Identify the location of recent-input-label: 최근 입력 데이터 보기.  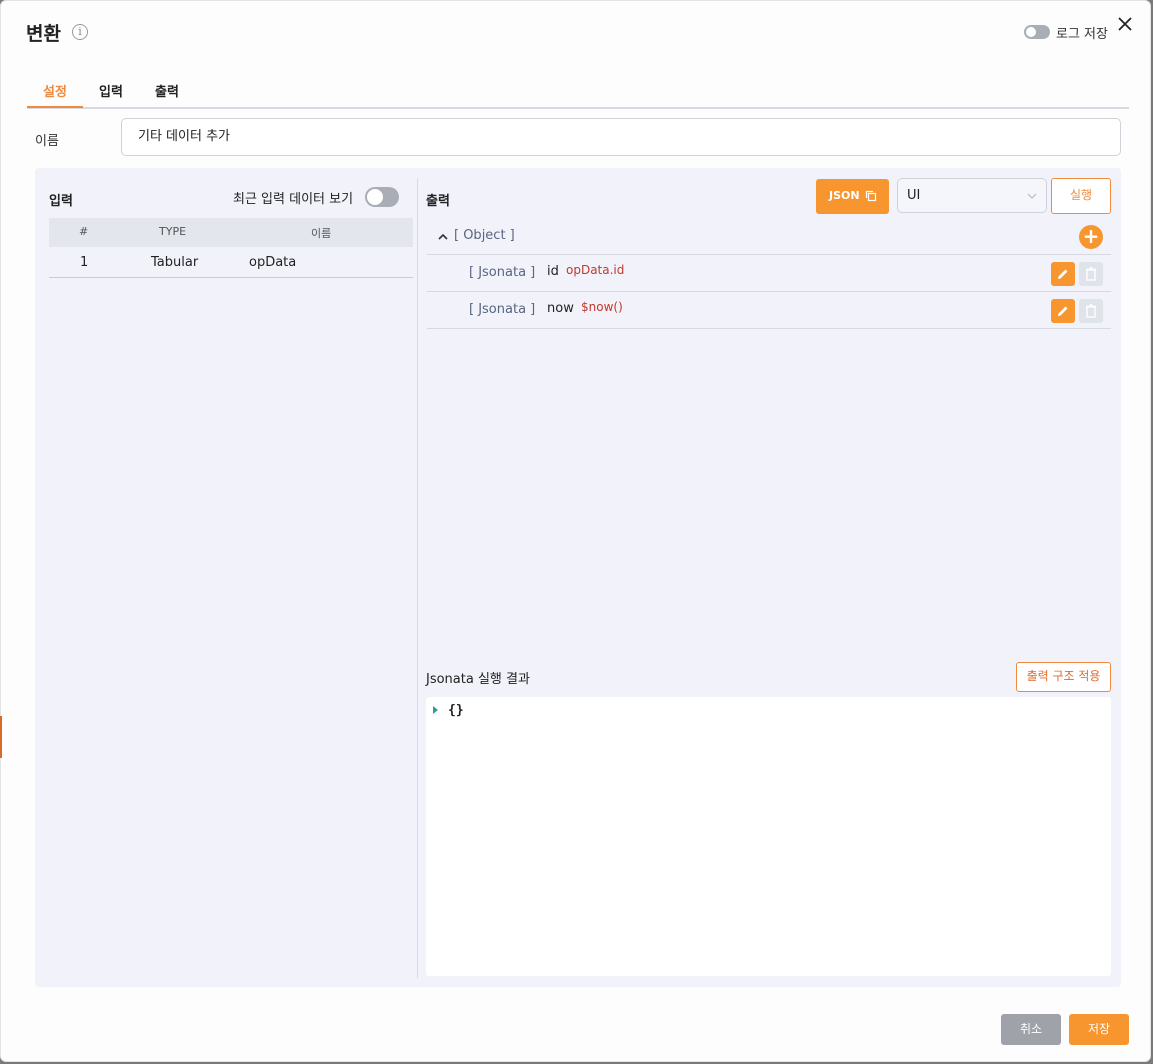
(293, 199).